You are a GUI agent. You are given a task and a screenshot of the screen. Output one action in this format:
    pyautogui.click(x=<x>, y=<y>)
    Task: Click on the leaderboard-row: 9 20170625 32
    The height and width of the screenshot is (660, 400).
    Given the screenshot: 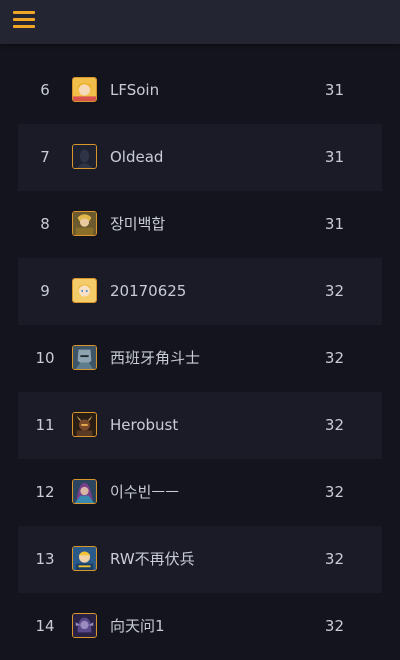 What is the action you would take?
    pyautogui.click(x=200, y=291)
    